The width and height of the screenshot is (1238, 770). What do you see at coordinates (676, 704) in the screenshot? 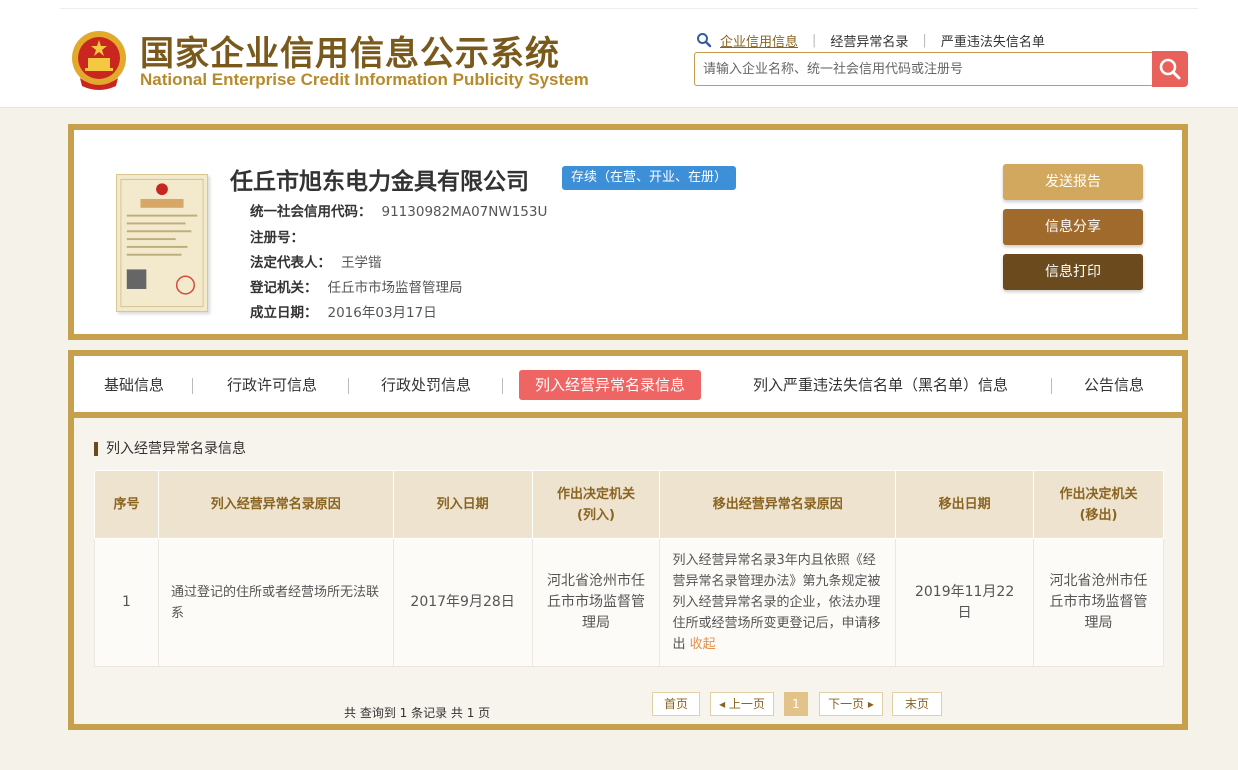
I see `page-first-button: 首页` at bounding box center [676, 704].